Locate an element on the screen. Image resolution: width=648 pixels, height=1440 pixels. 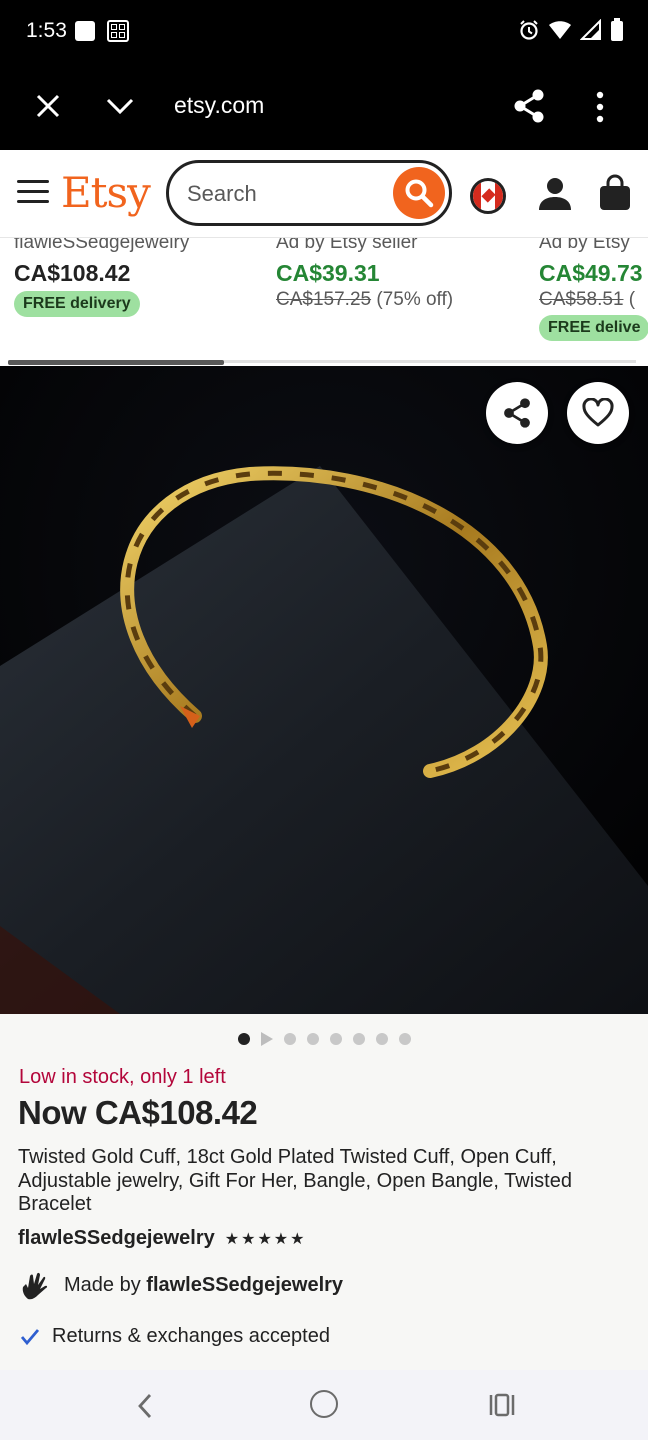
stock-notice: Low in stock, only 1 left is located at coordinates (122, 1077).